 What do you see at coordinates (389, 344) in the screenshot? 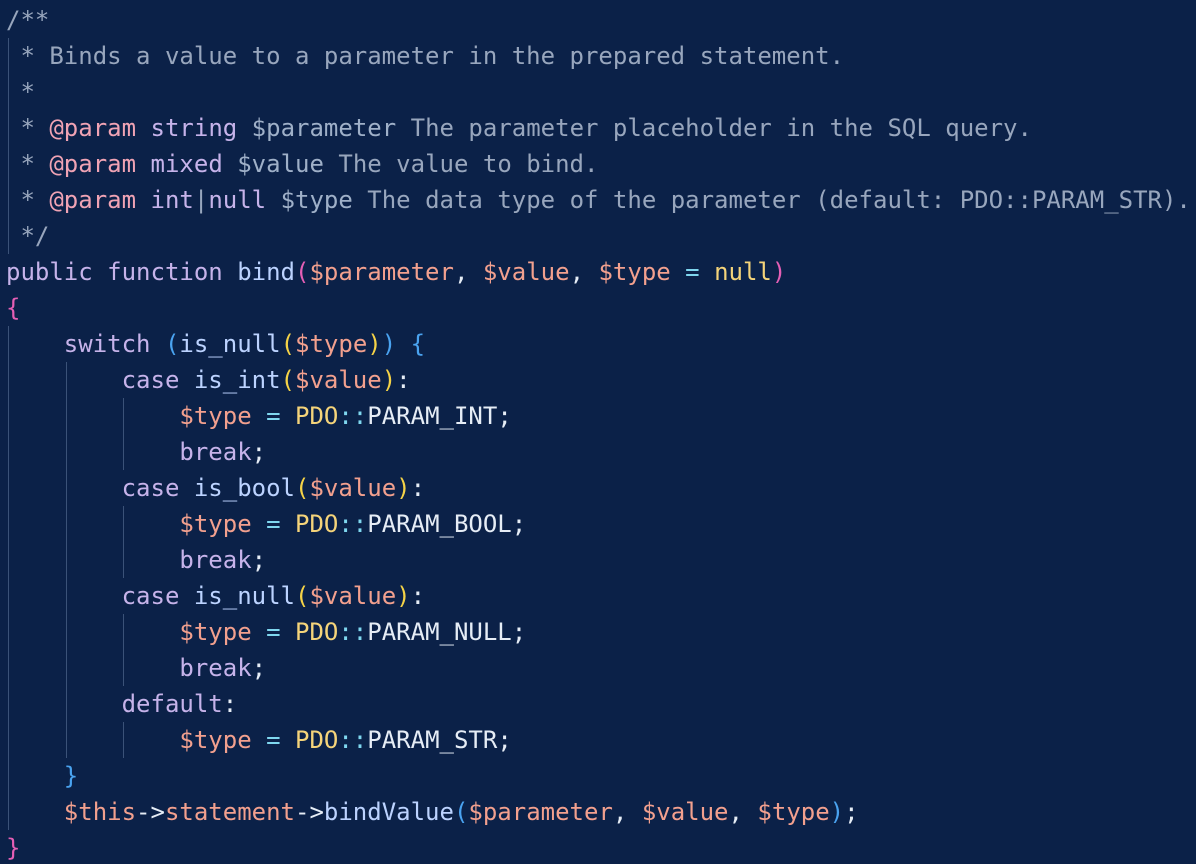
I see `code-token-bracketBlue: )` at bounding box center [389, 344].